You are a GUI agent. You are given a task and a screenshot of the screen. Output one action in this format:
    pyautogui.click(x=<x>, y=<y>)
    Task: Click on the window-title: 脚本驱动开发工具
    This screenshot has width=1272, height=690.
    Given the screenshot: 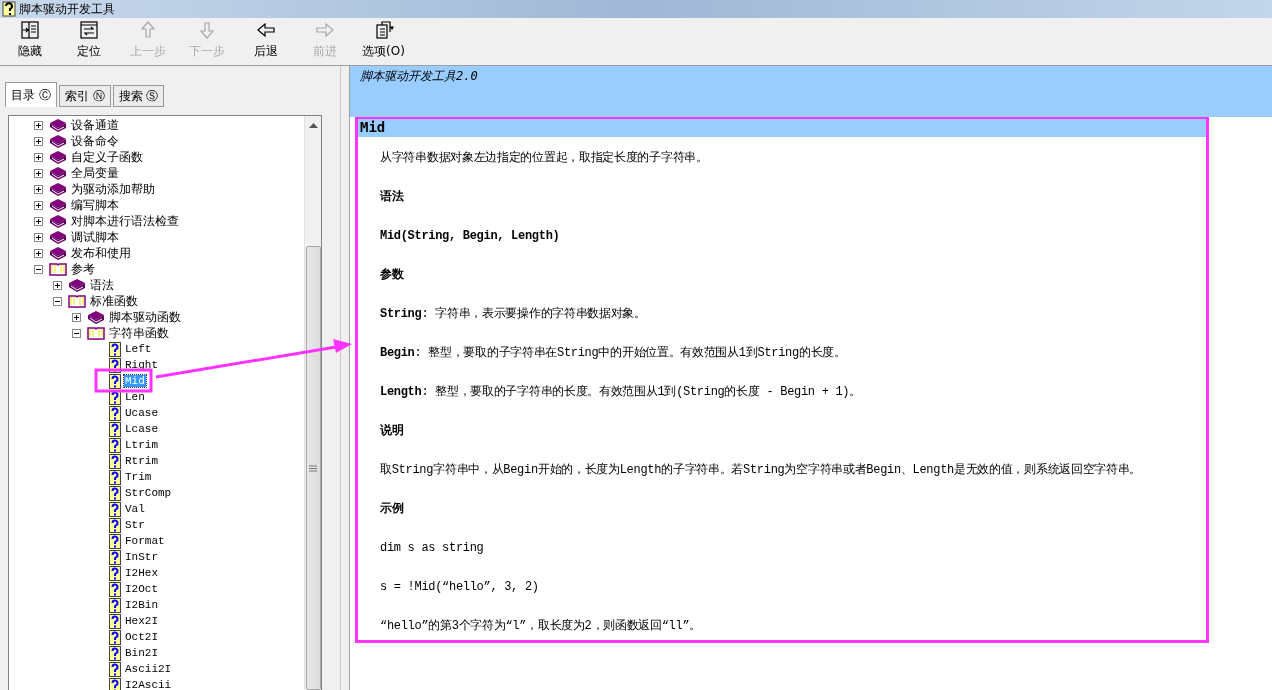 What is the action you would take?
    pyautogui.click(x=67, y=9)
    